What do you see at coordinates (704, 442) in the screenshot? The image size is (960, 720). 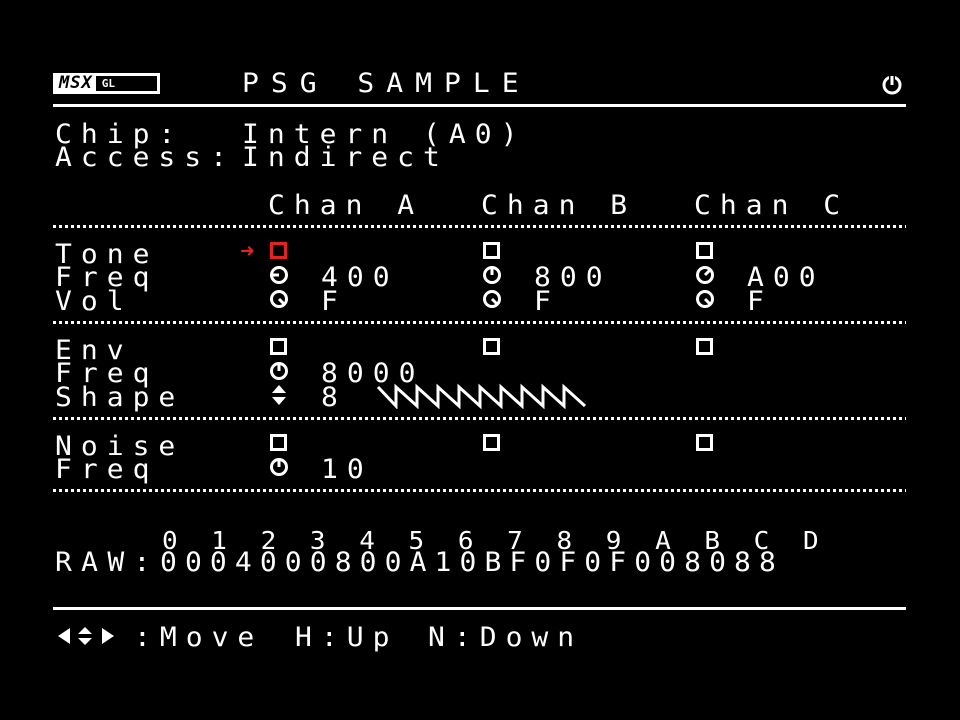 I see `noise-c-checkbox` at bounding box center [704, 442].